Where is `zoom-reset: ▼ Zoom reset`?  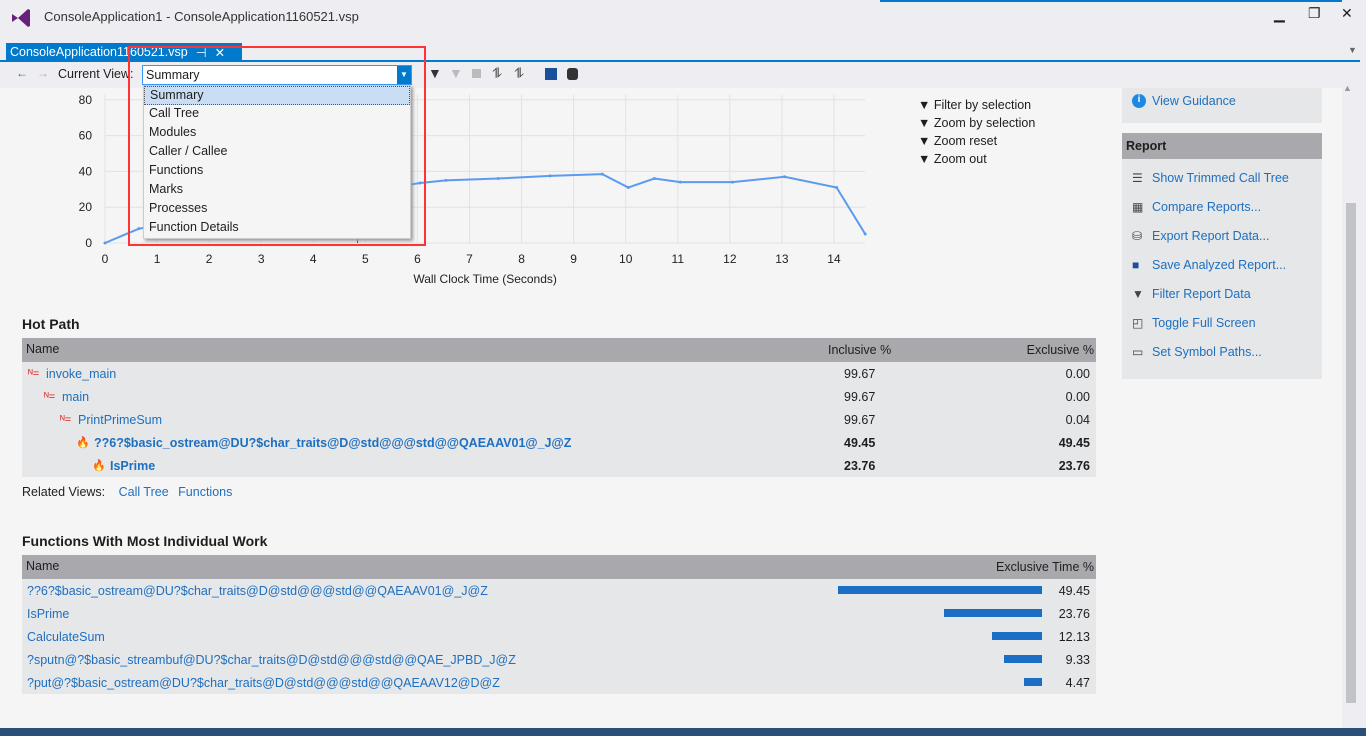
zoom-reset: ▼ Zoom reset is located at coordinates (976, 141).